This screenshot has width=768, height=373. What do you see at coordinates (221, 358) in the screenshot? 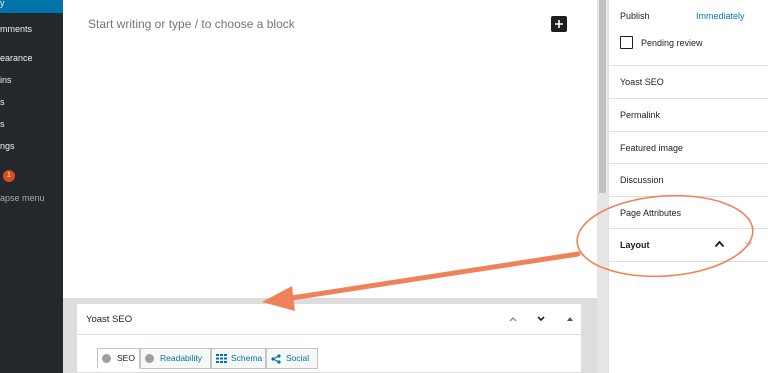
I see `grid-icon` at bounding box center [221, 358].